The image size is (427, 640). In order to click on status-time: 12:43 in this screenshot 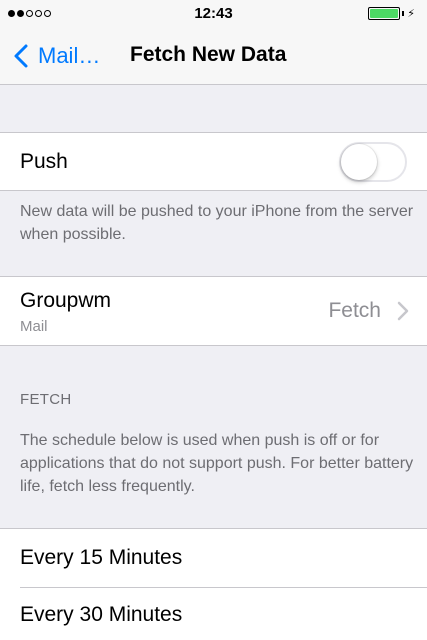, I will do `click(213, 13)`.